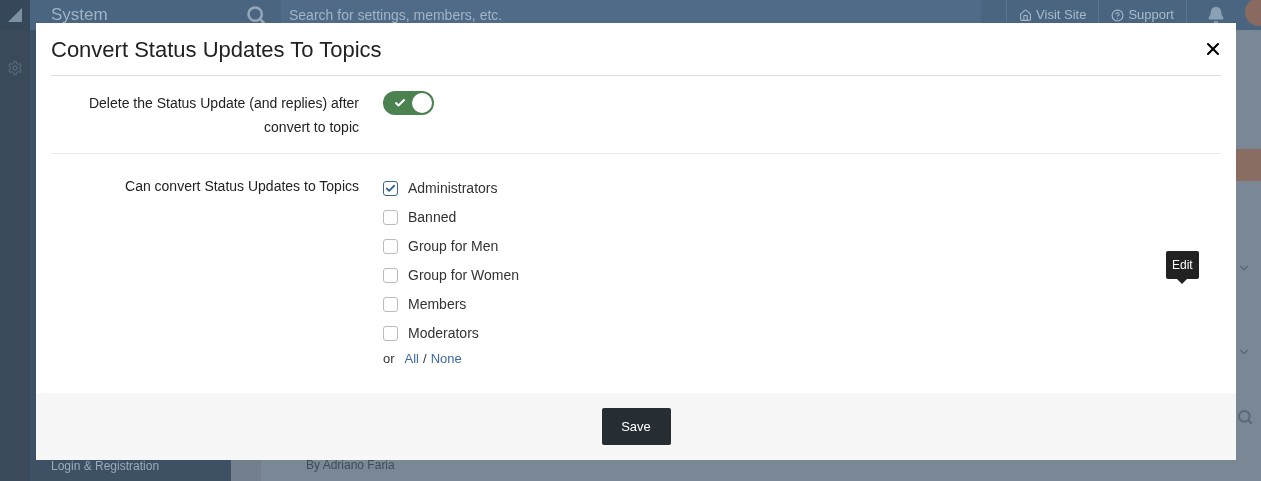 Image resolution: width=1261 pixels, height=481 pixels. What do you see at coordinates (223, 115) in the screenshot?
I see `field-label: Delete the Status Update (and replies) after convert to topic` at bounding box center [223, 115].